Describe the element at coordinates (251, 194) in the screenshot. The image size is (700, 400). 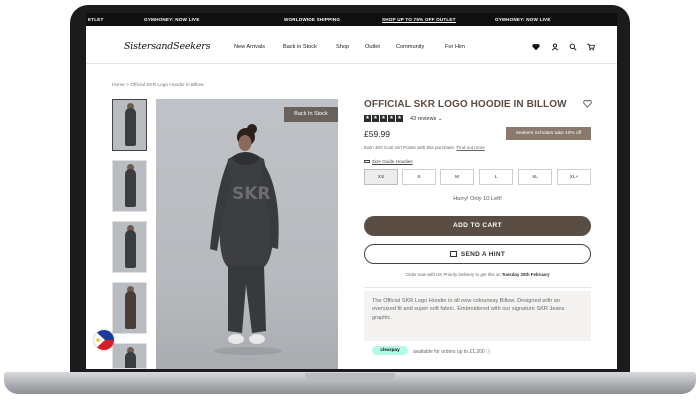
I see `svg-text: SKR` at that location.